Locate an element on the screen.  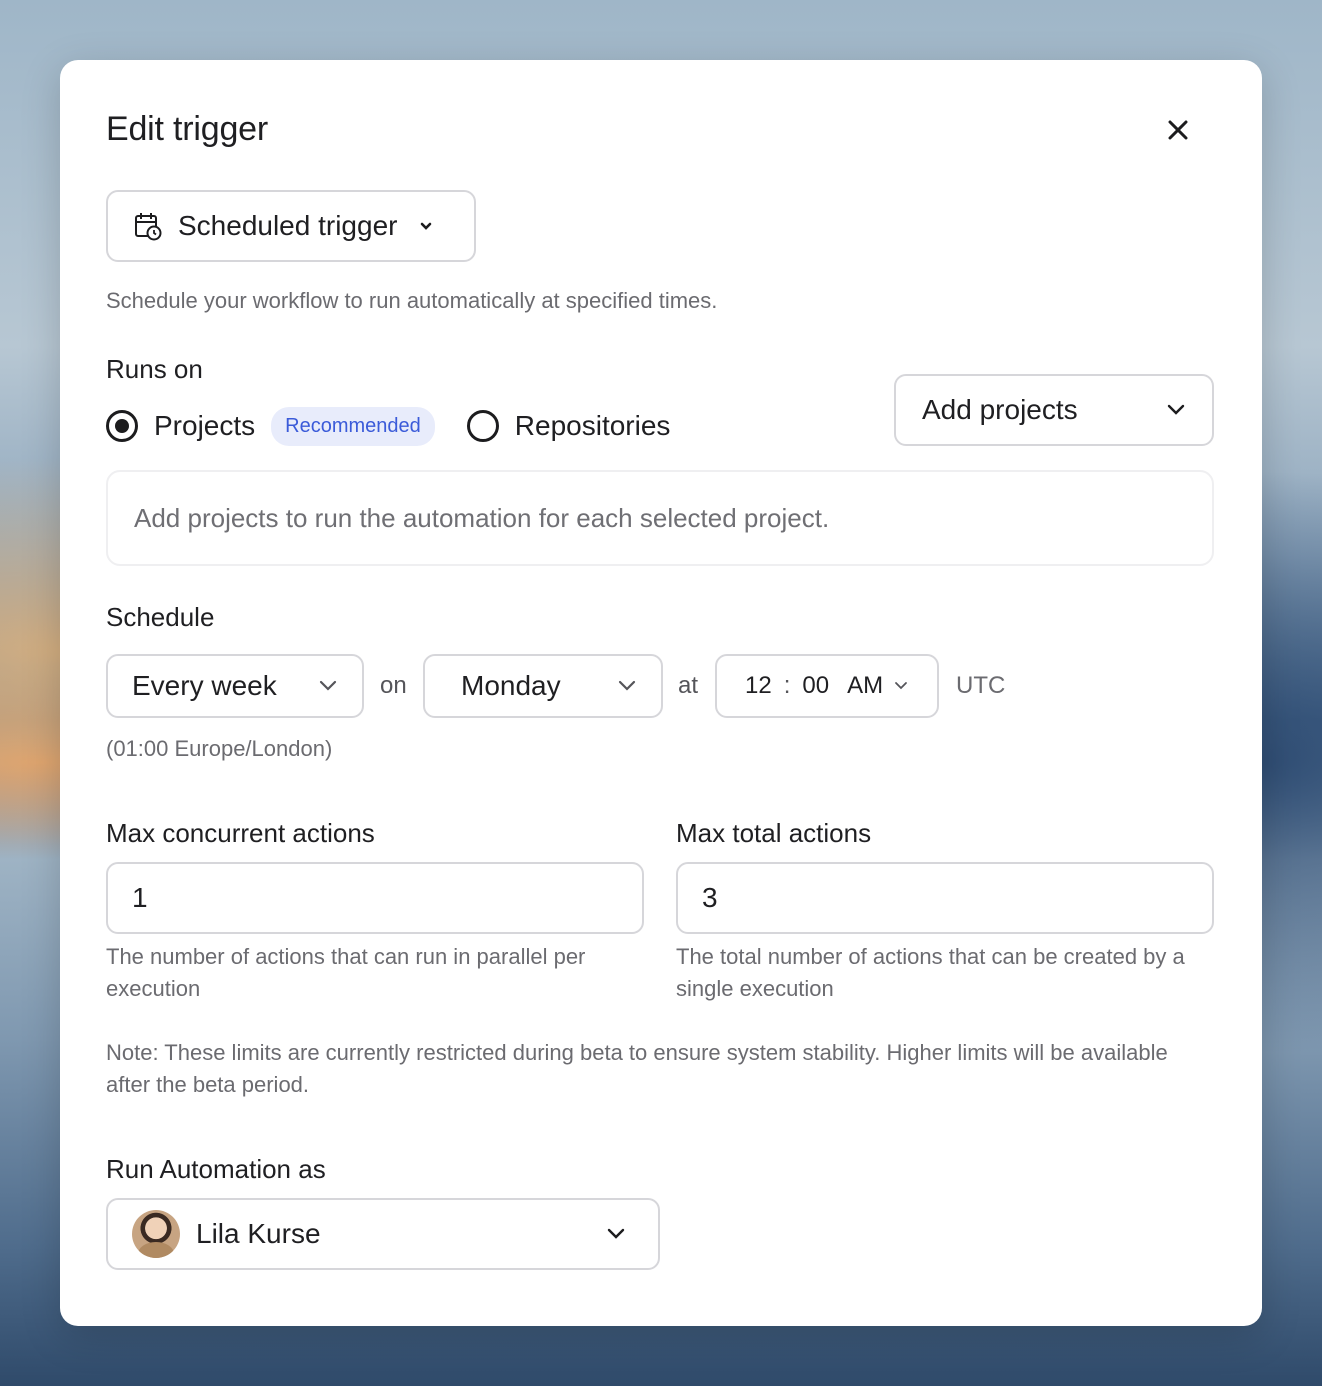
avatar is located at coordinates (156, 1234).